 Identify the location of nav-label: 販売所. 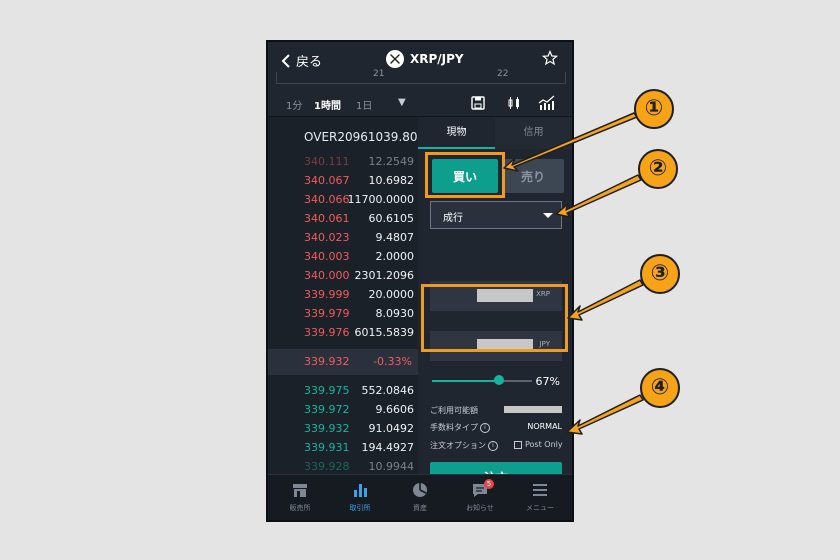
(300, 508).